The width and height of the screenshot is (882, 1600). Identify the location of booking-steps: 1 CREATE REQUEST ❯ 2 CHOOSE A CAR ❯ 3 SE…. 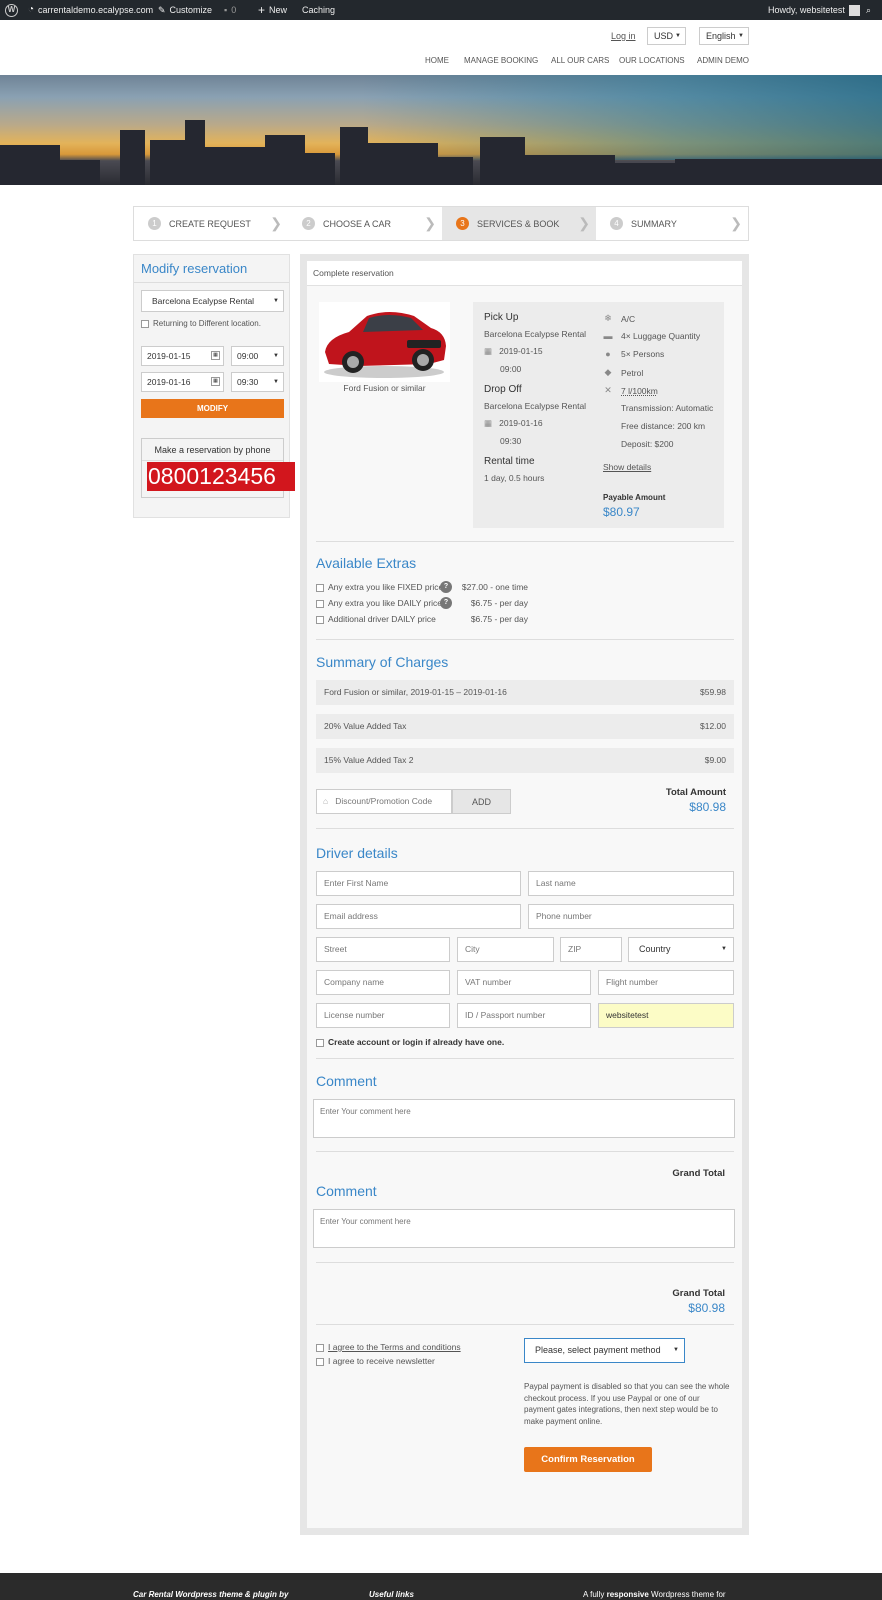
(441, 223).